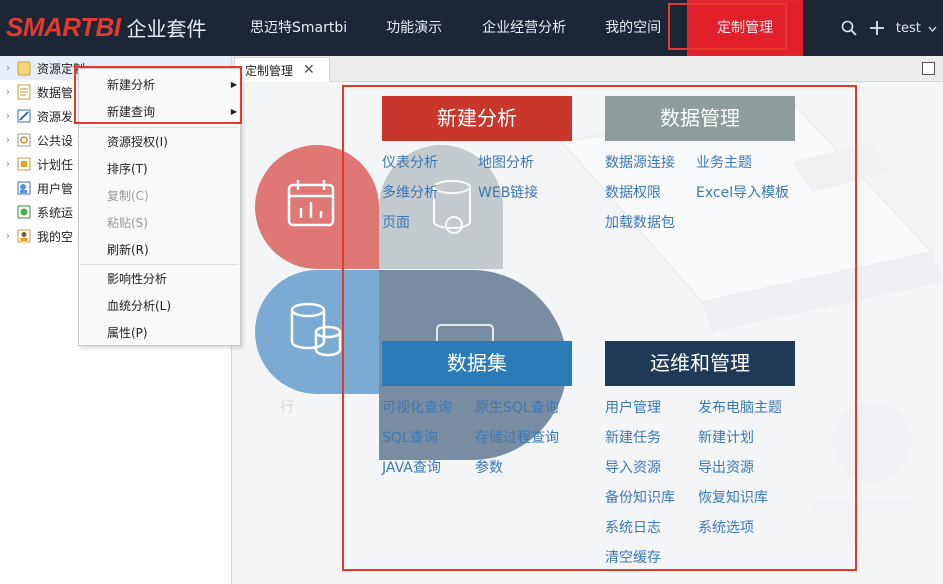 The width and height of the screenshot is (943, 584). I want to click on link-user-management: 用户管理, so click(633, 407).